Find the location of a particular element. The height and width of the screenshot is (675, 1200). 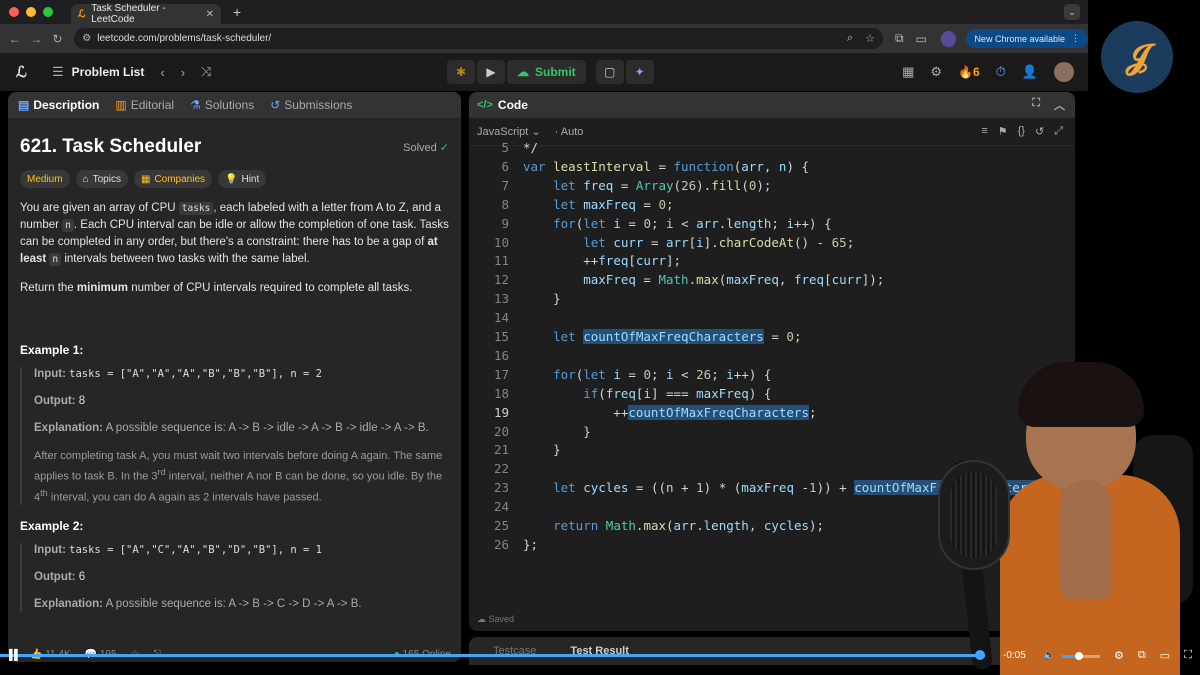

companies-badge: ▦ Companies is located at coordinates (173, 179).